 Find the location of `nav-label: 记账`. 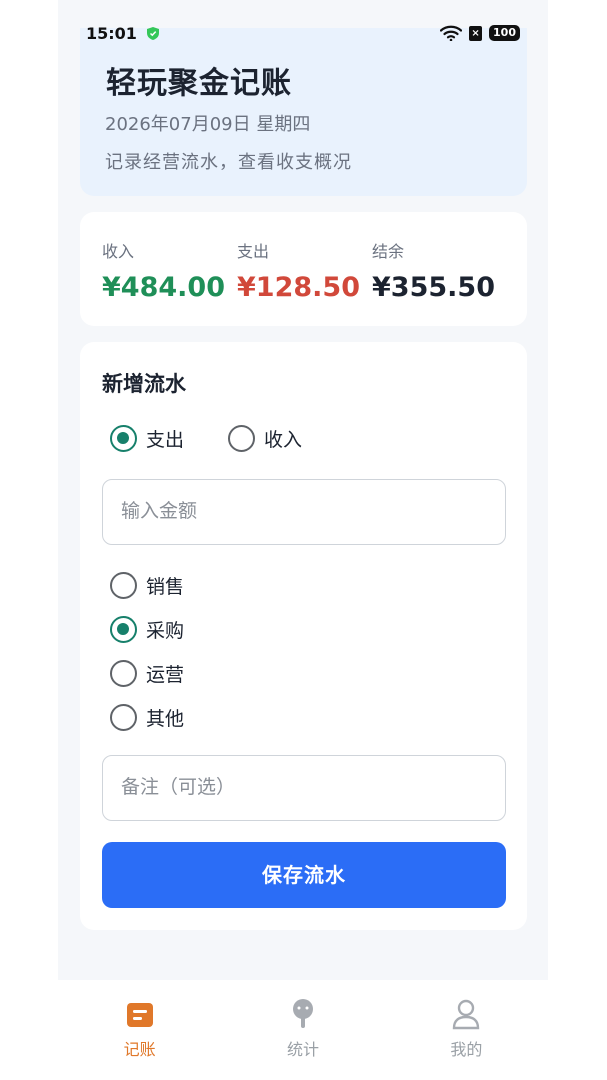

nav-label: 记账 is located at coordinates (139, 1049).